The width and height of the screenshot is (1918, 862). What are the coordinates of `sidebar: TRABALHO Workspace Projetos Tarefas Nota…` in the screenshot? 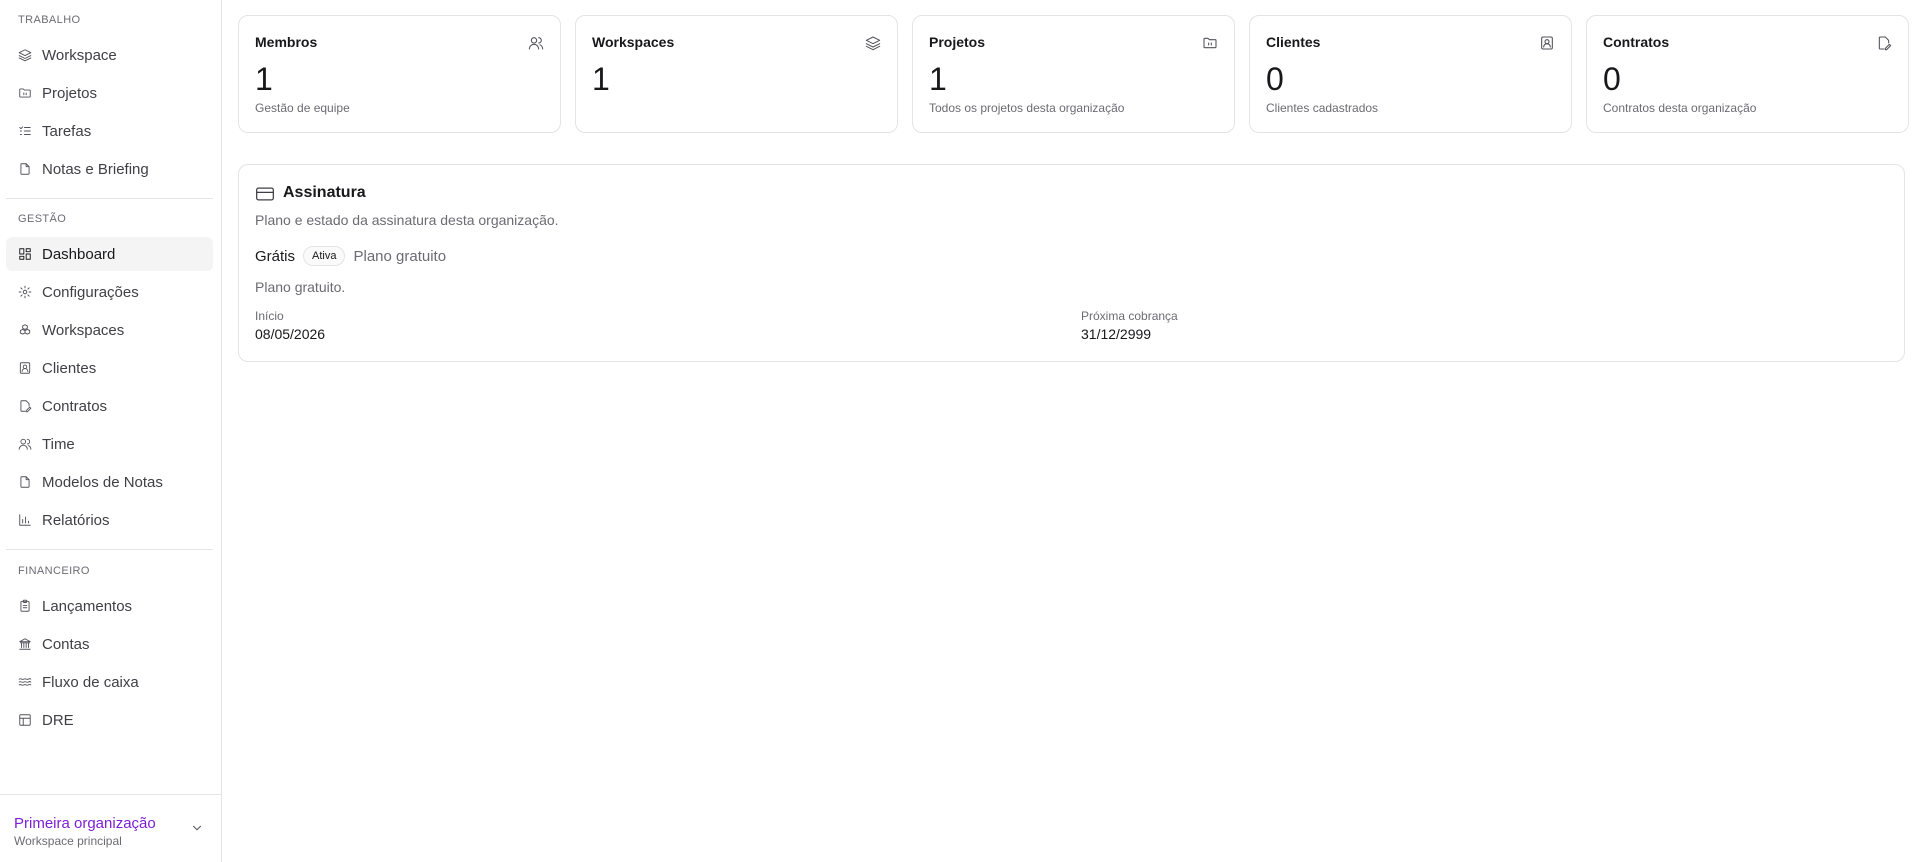 It's located at (111, 431).